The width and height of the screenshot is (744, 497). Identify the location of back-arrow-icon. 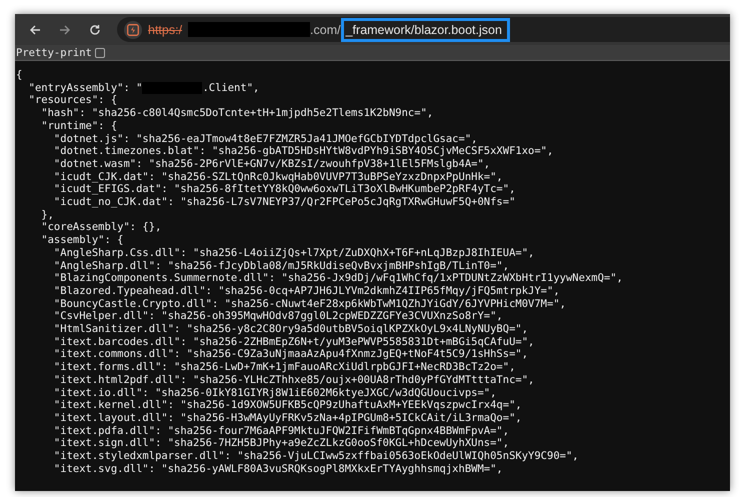
(35, 30).